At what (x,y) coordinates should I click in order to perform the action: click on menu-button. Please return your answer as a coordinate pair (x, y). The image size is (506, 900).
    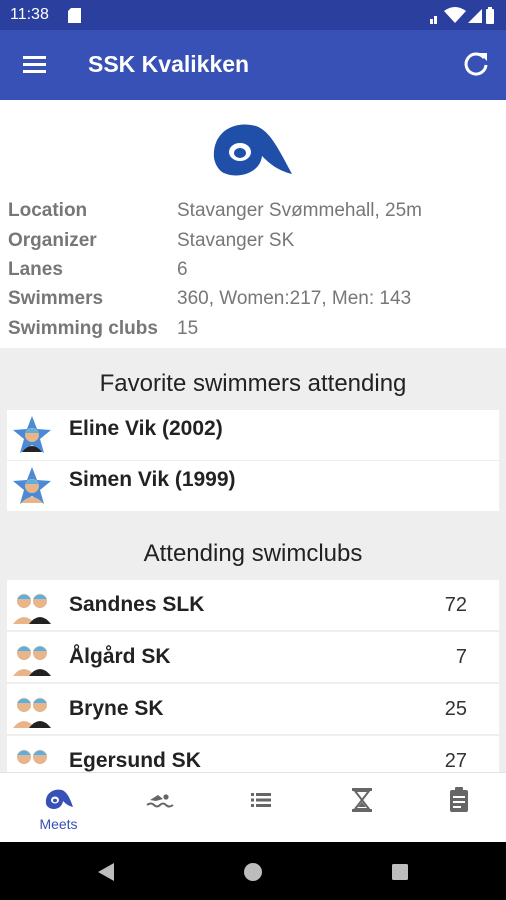
    Looking at the image, I should click on (35, 65).